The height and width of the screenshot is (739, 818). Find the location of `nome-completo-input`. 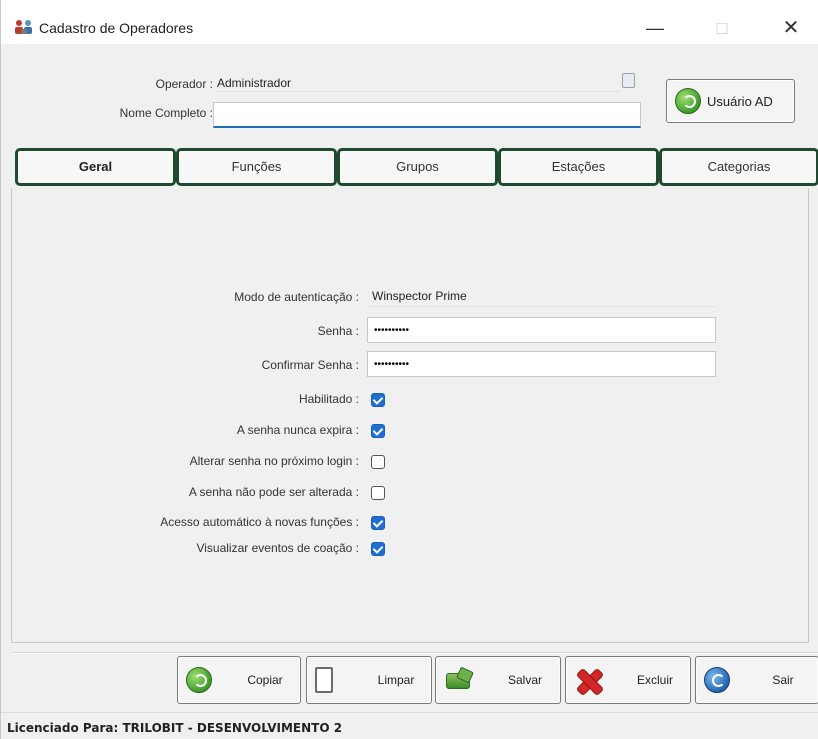

nome-completo-input is located at coordinates (427, 115).